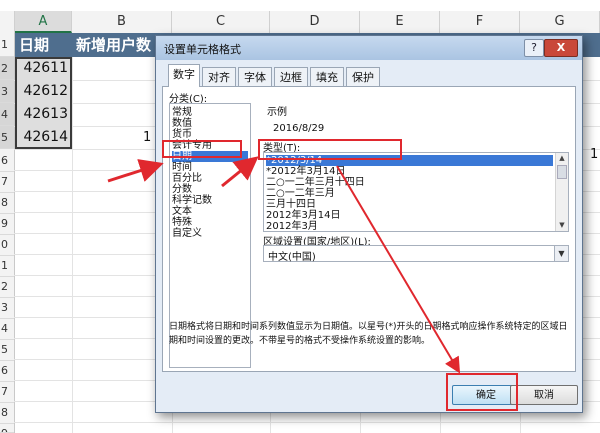 Image resolution: width=600 pixels, height=433 pixels. I want to click on arrow-to-type, so click(240, 172).